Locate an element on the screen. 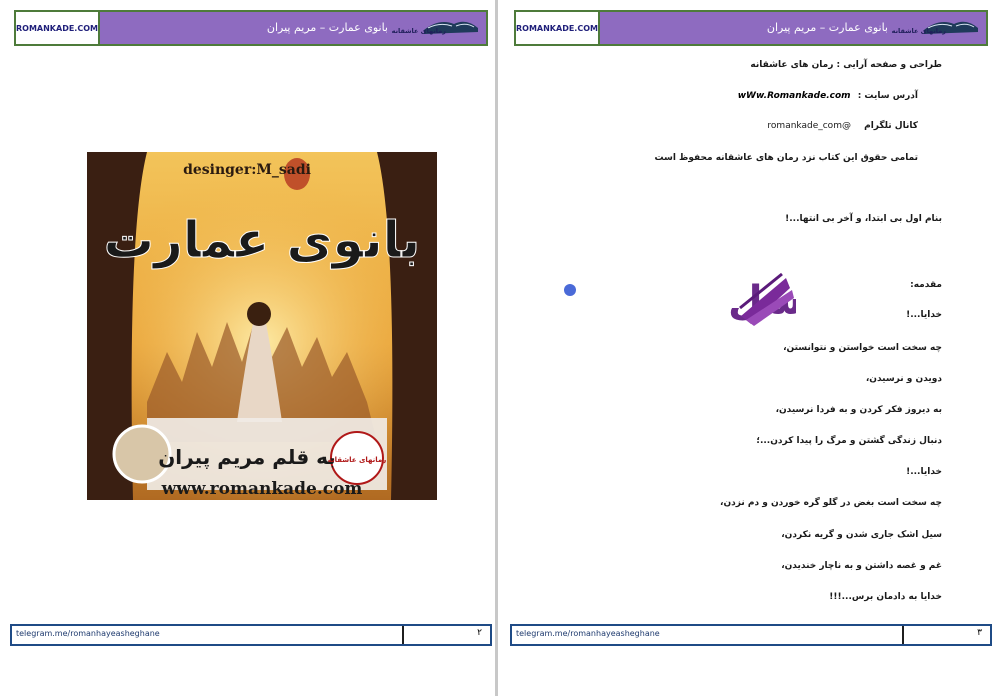 Image resolution: width=995 pixels, height=696 pixels. intro-line-9: غم و غصه داشتن و به ناچار خندیدن، is located at coordinates (861, 566).